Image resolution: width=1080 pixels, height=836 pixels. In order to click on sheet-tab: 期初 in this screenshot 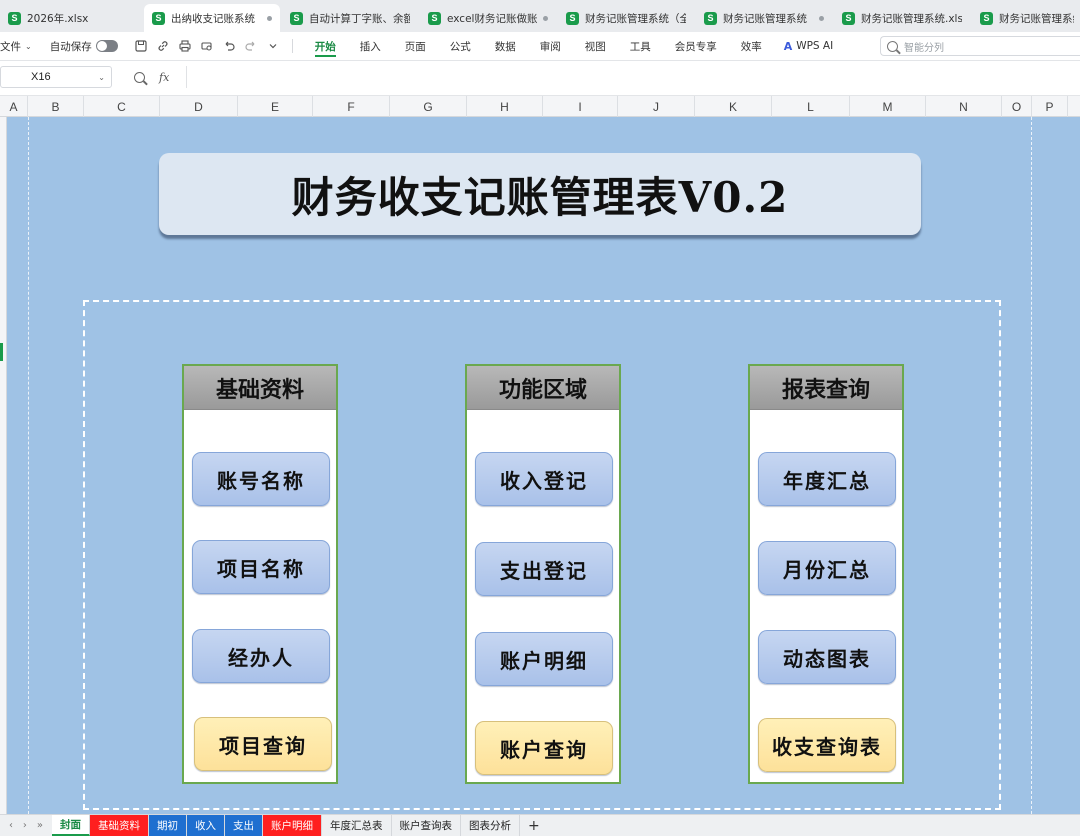, I will do `click(168, 825)`.